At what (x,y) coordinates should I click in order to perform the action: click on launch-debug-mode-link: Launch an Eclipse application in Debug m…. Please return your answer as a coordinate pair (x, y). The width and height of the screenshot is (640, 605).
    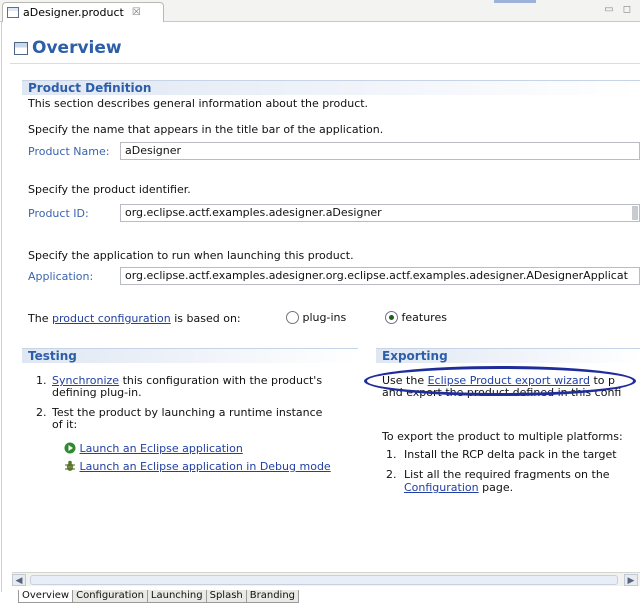
    Looking at the image, I should click on (205, 466).